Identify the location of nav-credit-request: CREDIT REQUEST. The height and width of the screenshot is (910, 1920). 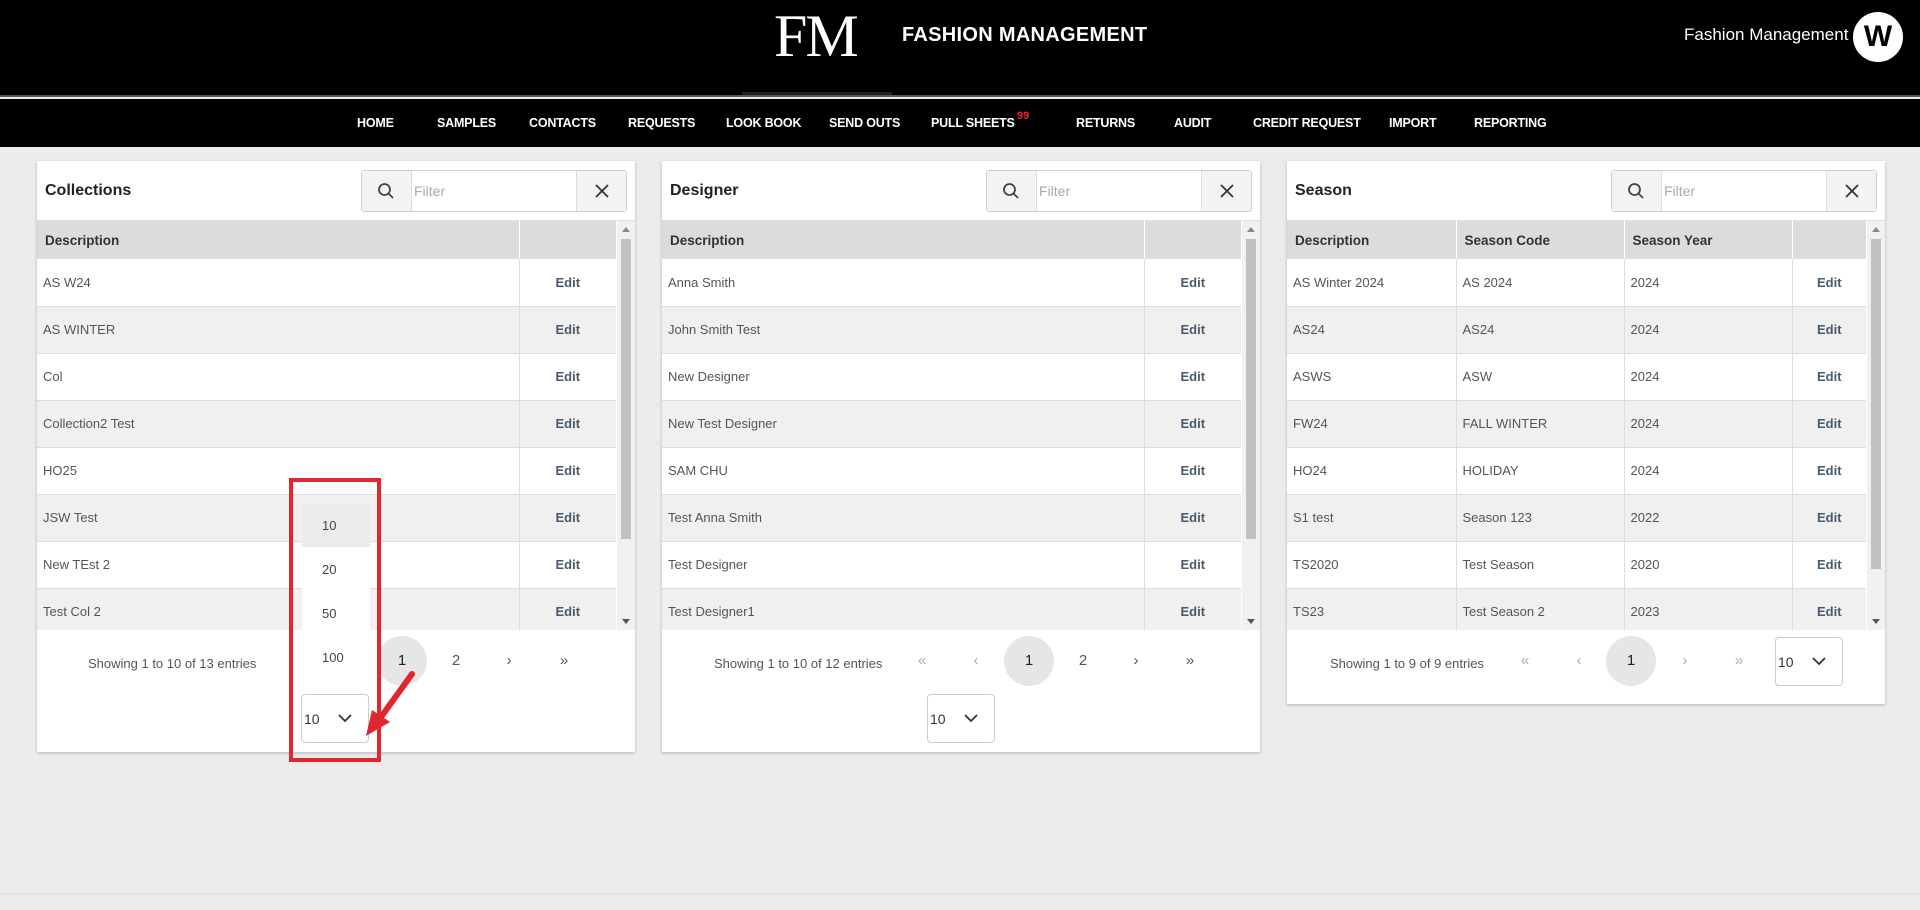
(1307, 123).